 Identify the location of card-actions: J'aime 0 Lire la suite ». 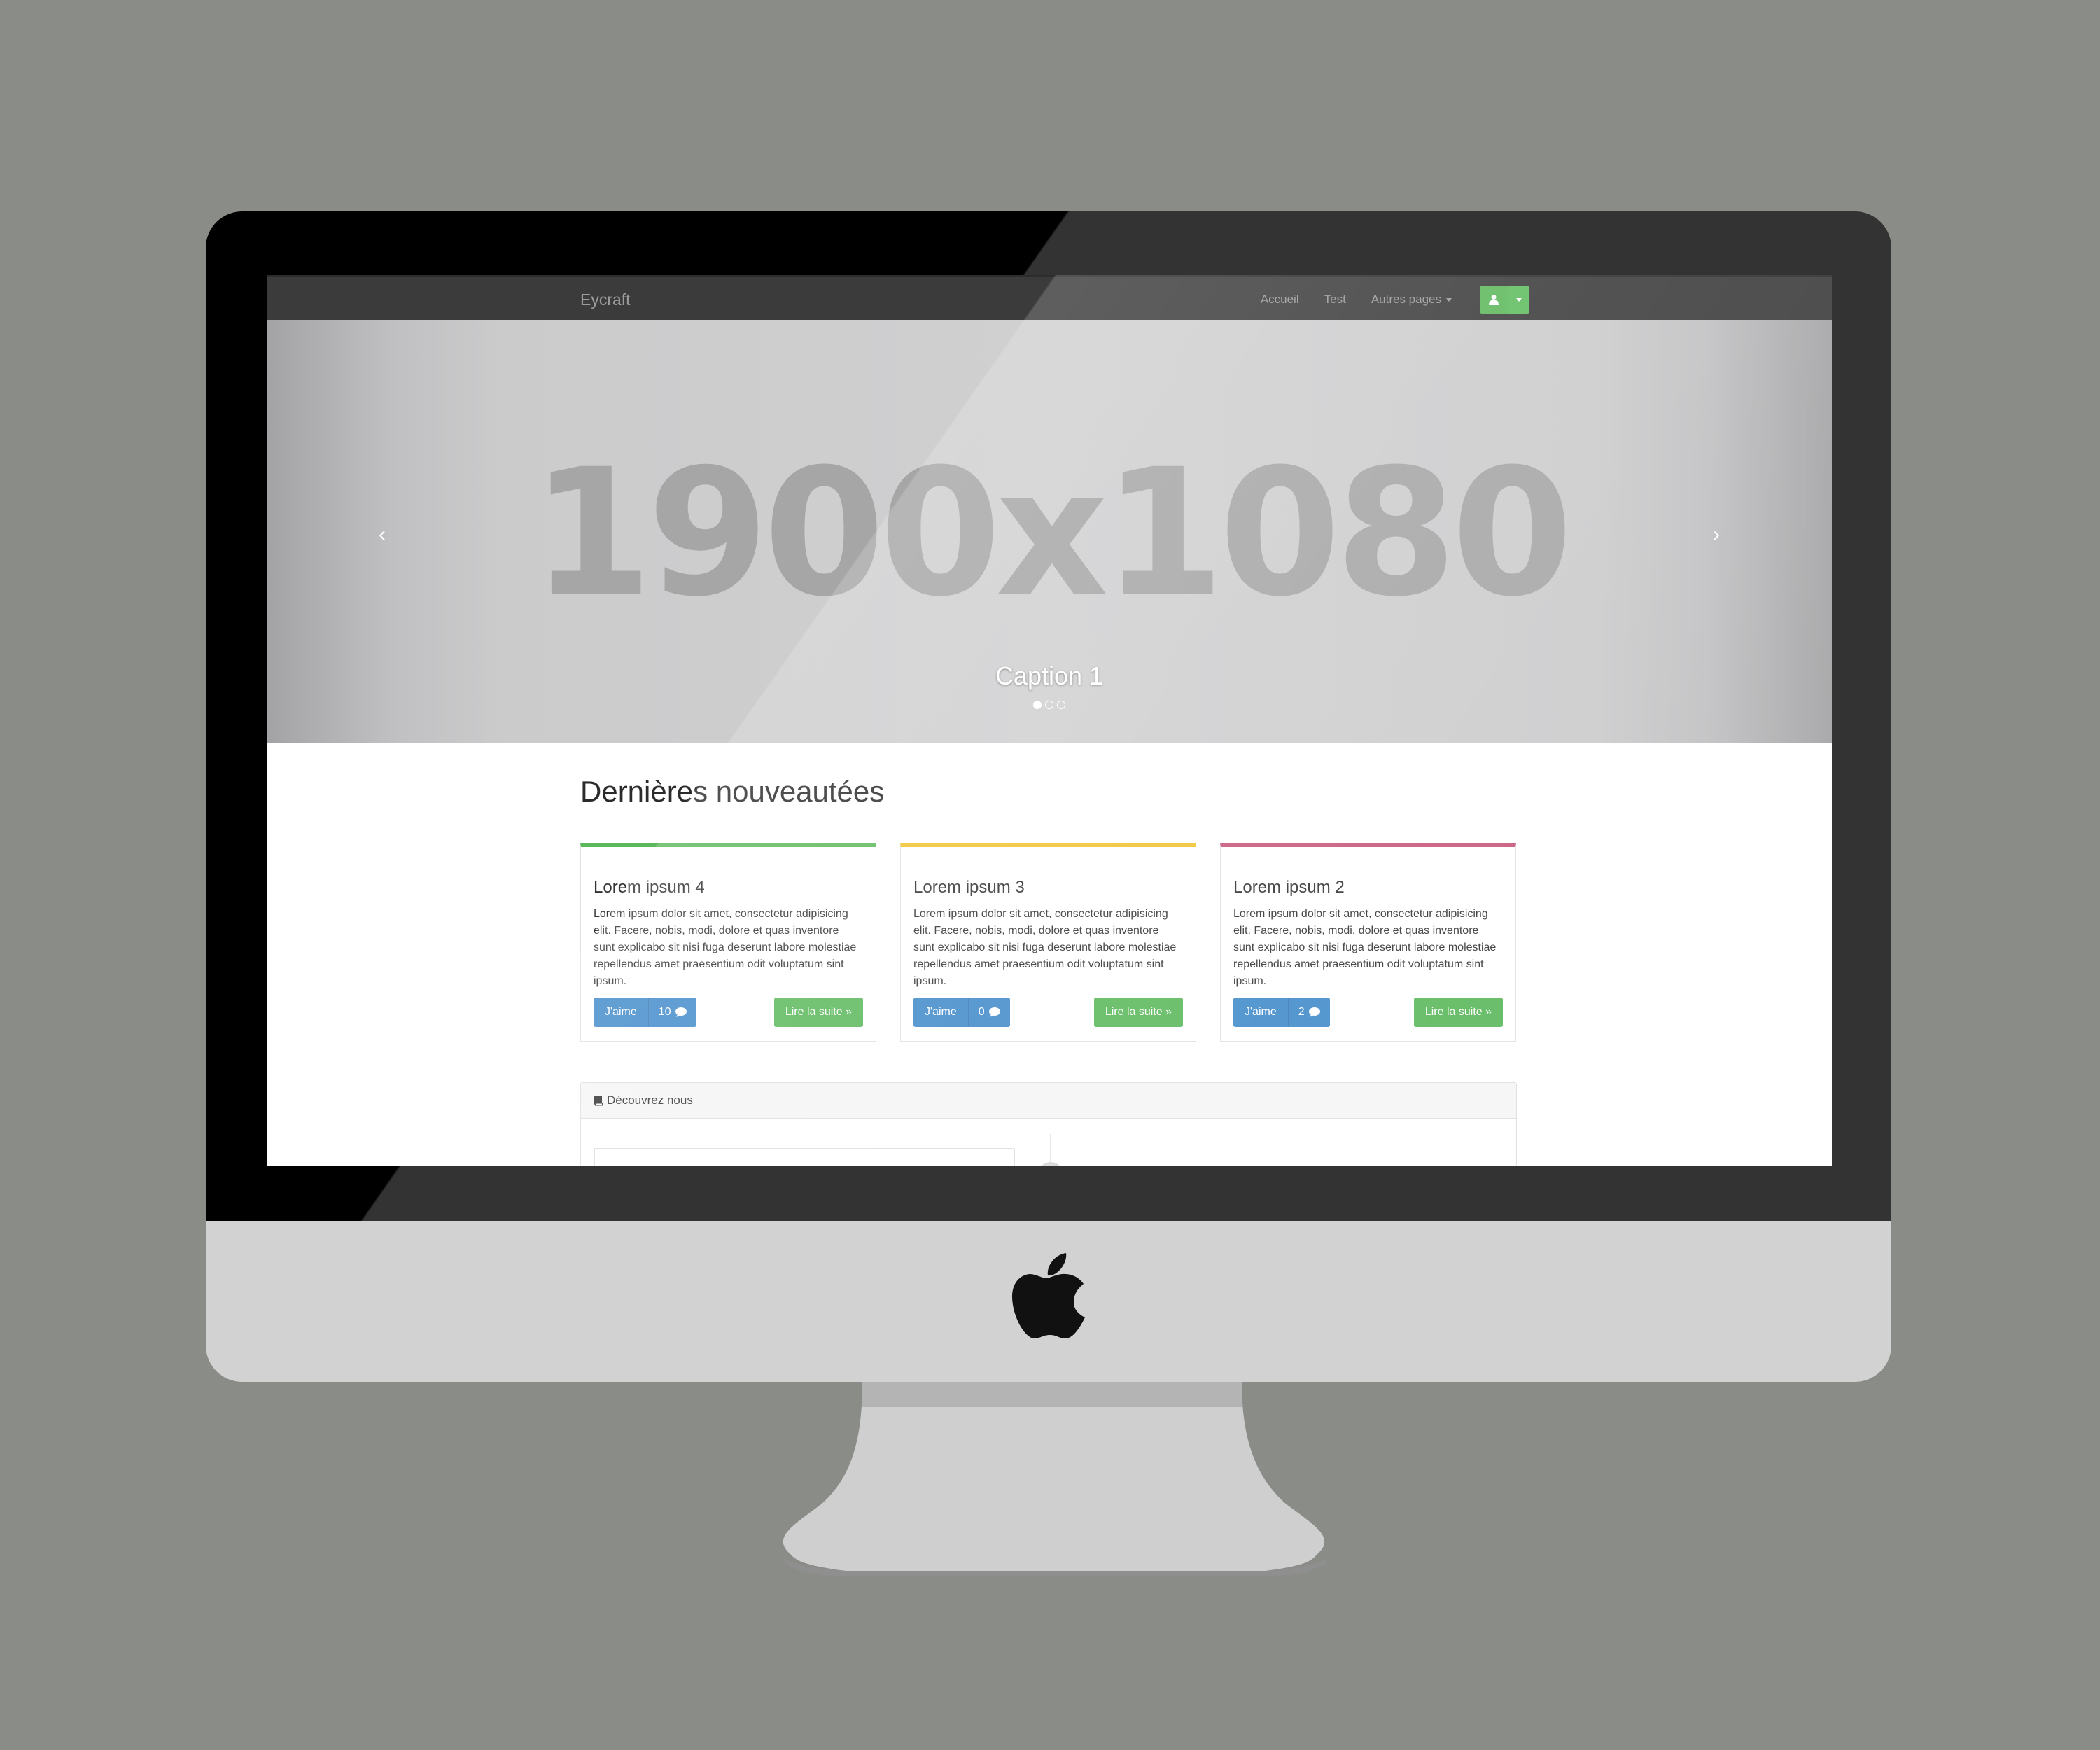
(1048, 1012).